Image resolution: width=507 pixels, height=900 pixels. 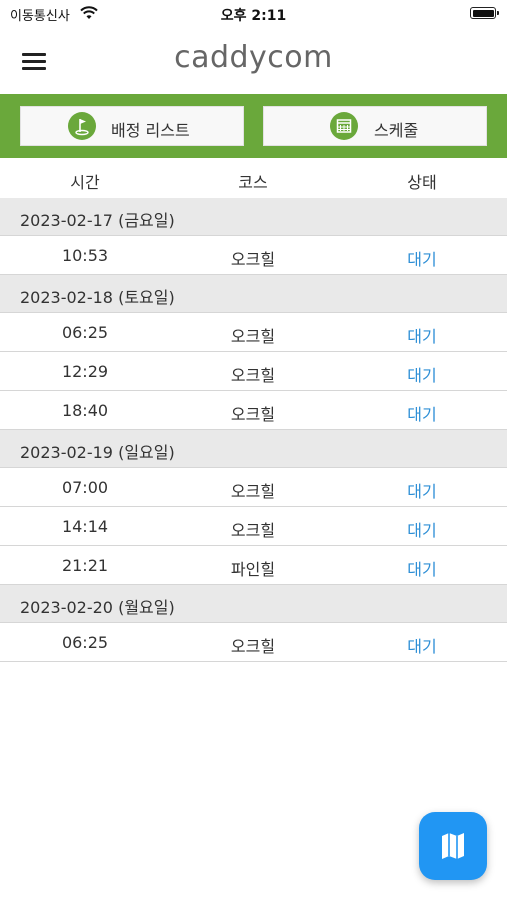 What do you see at coordinates (253, 604) in the screenshot?
I see `date-group-header: 2023-02-20 (월요일)` at bounding box center [253, 604].